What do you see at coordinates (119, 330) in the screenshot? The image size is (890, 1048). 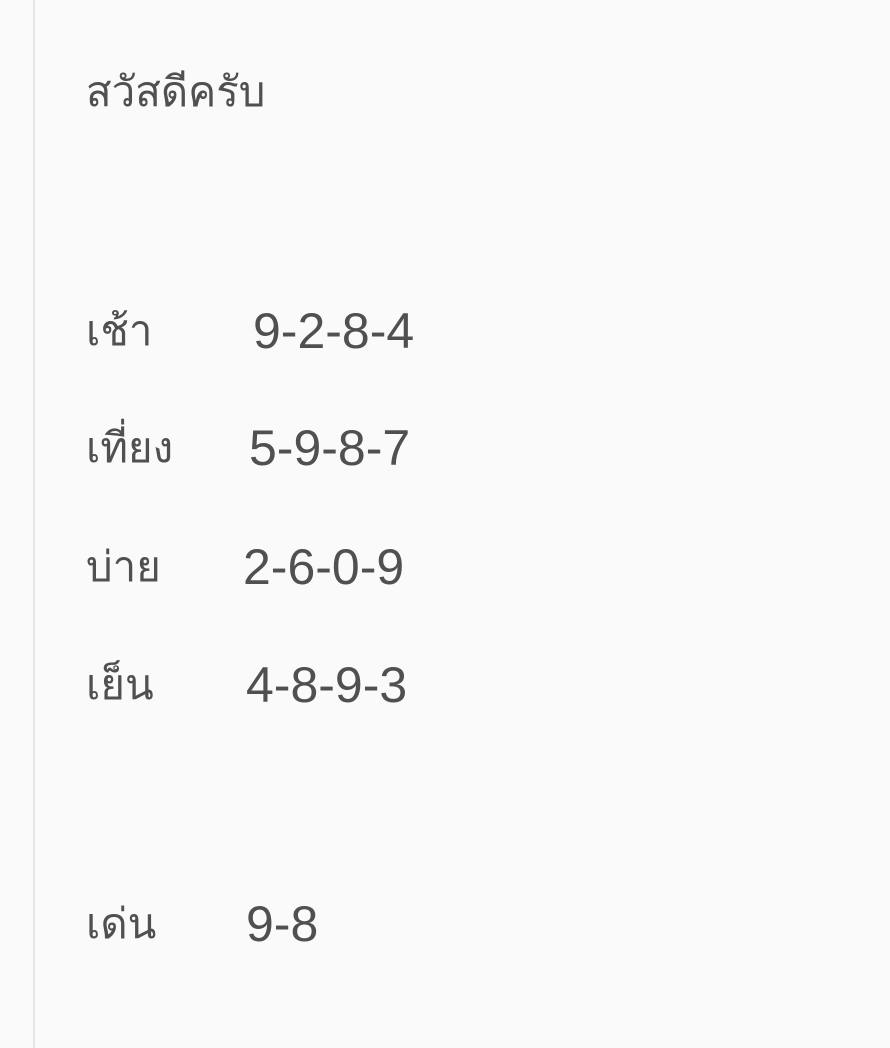 I see `round-label: เช้า` at bounding box center [119, 330].